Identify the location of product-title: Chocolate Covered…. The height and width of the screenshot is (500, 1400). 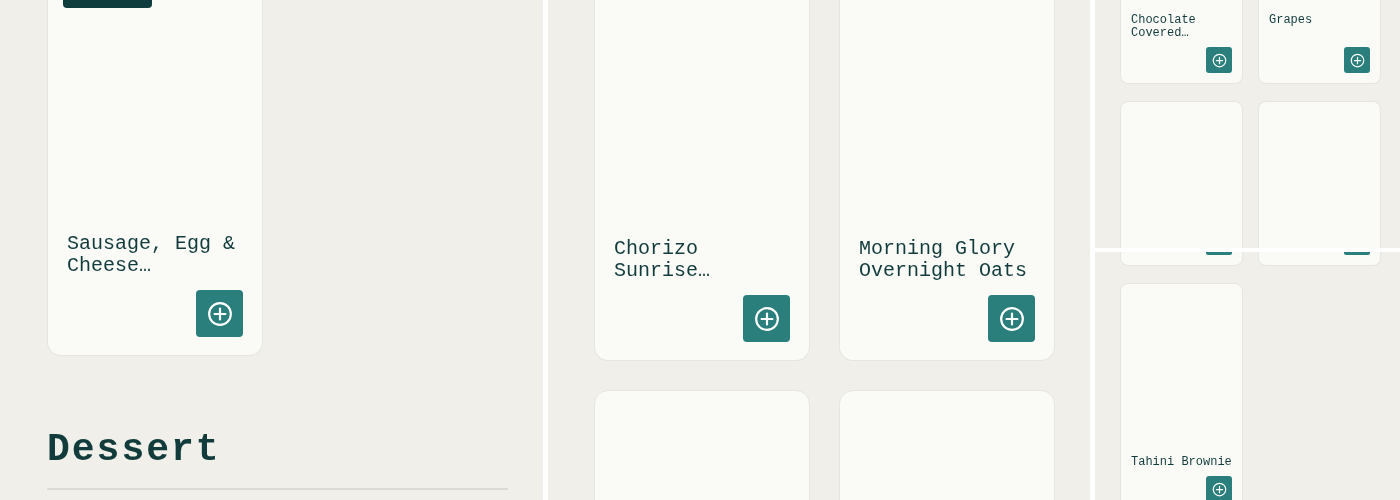
(1164, 28).